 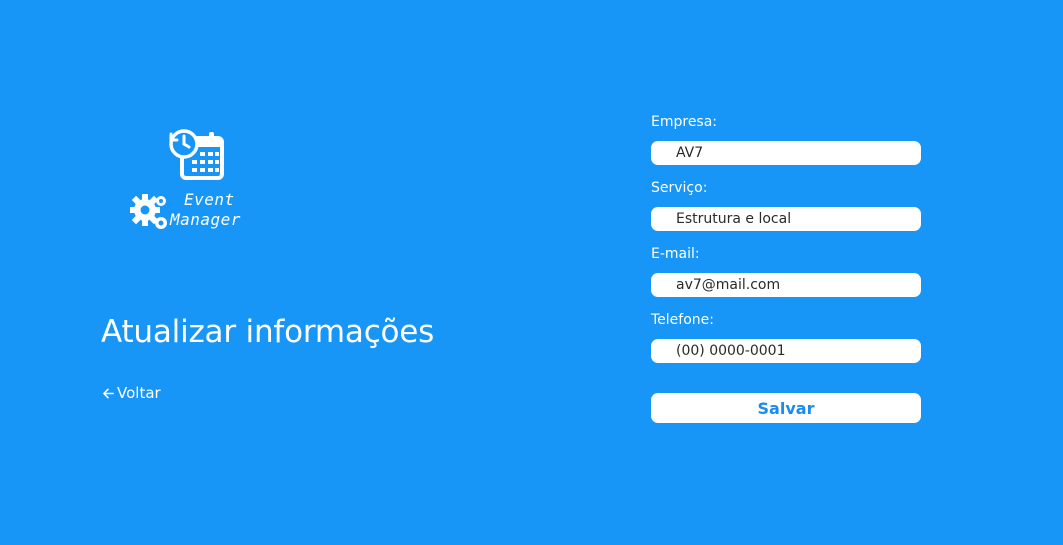 What do you see at coordinates (786, 351) in the screenshot?
I see `telefone-field` at bounding box center [786, 351].